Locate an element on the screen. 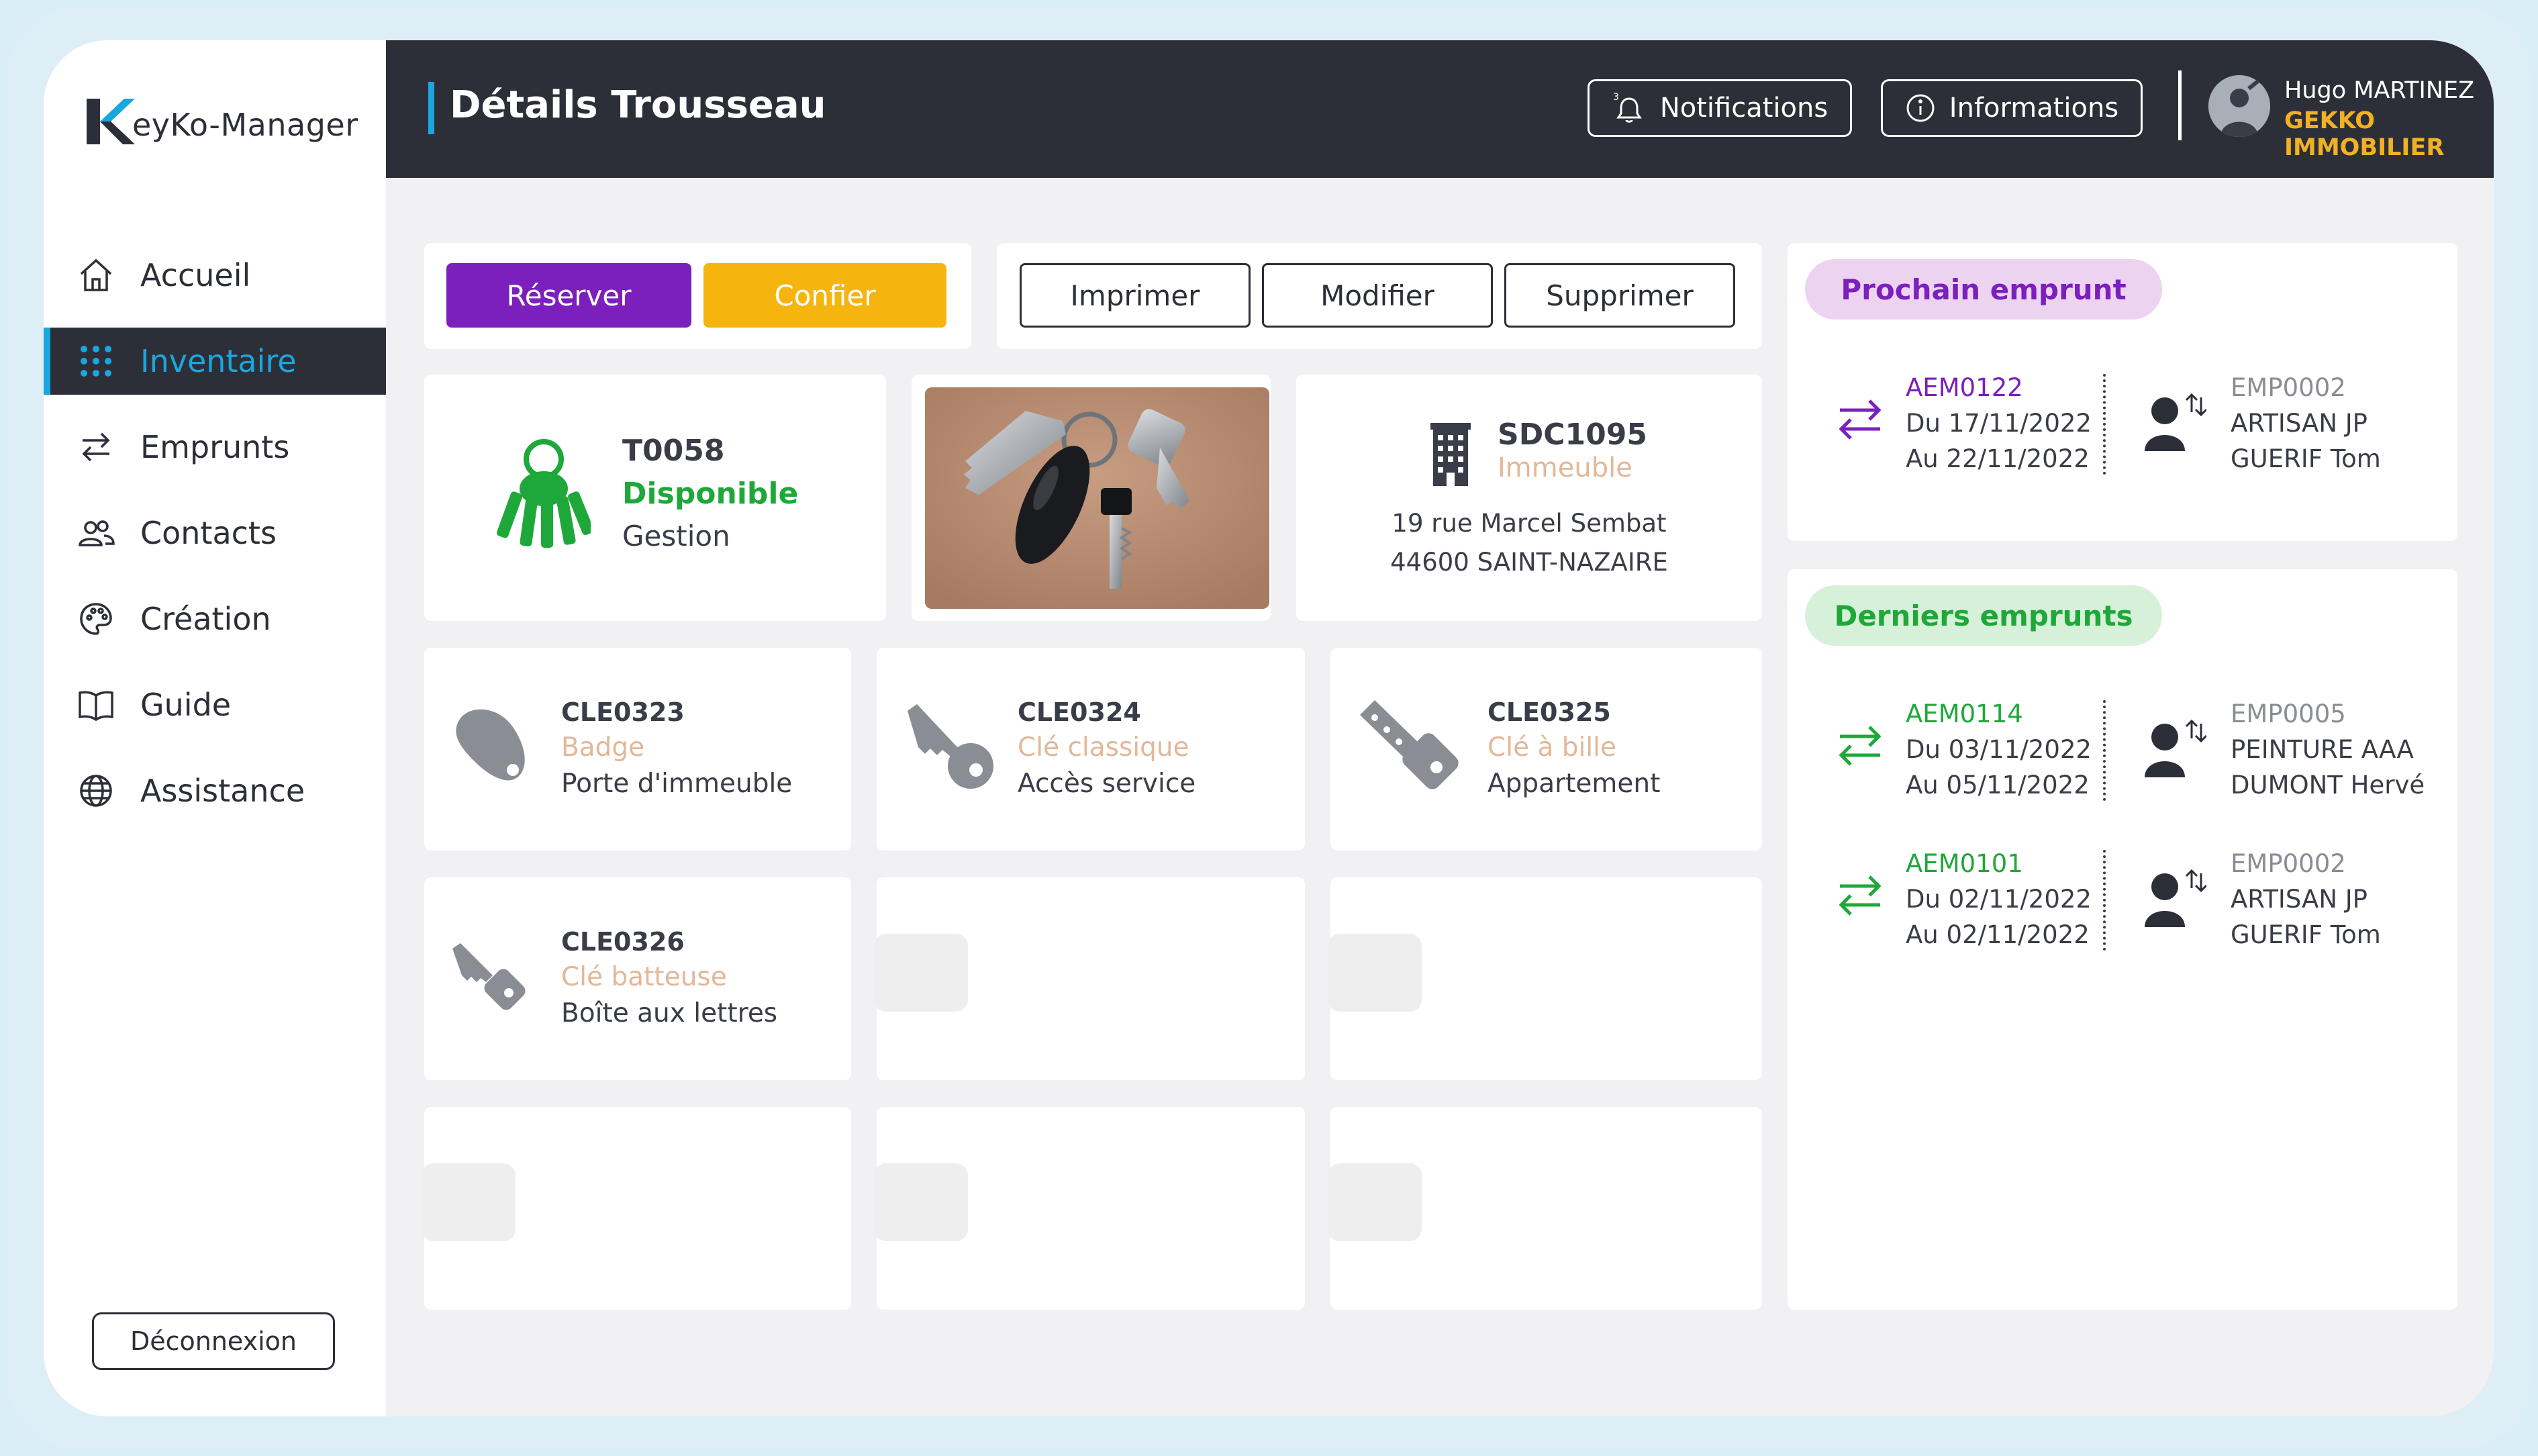  loan-ref: AEM0101 is located at coordinates (1964, 863).